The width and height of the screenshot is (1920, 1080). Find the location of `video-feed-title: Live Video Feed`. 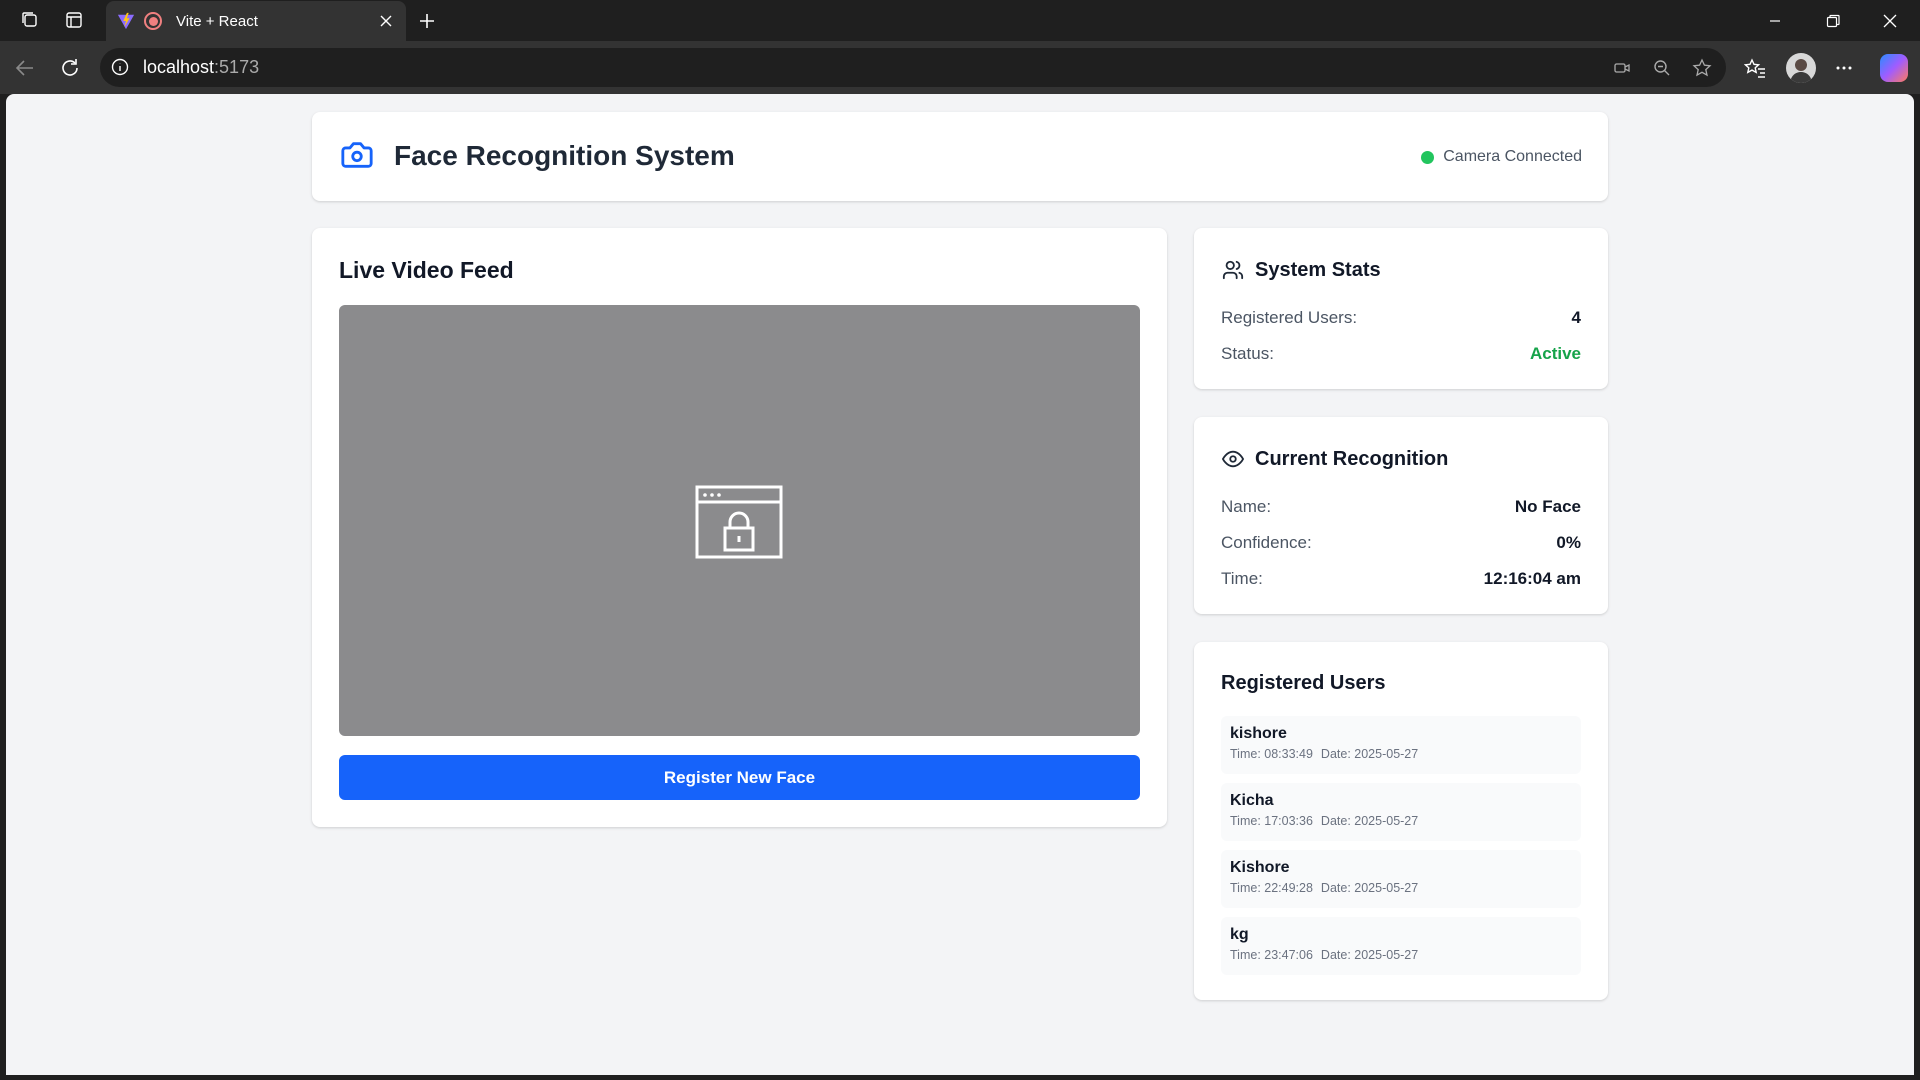

video-feed-title: Live Video Feed is located at coordinates (426, 270).